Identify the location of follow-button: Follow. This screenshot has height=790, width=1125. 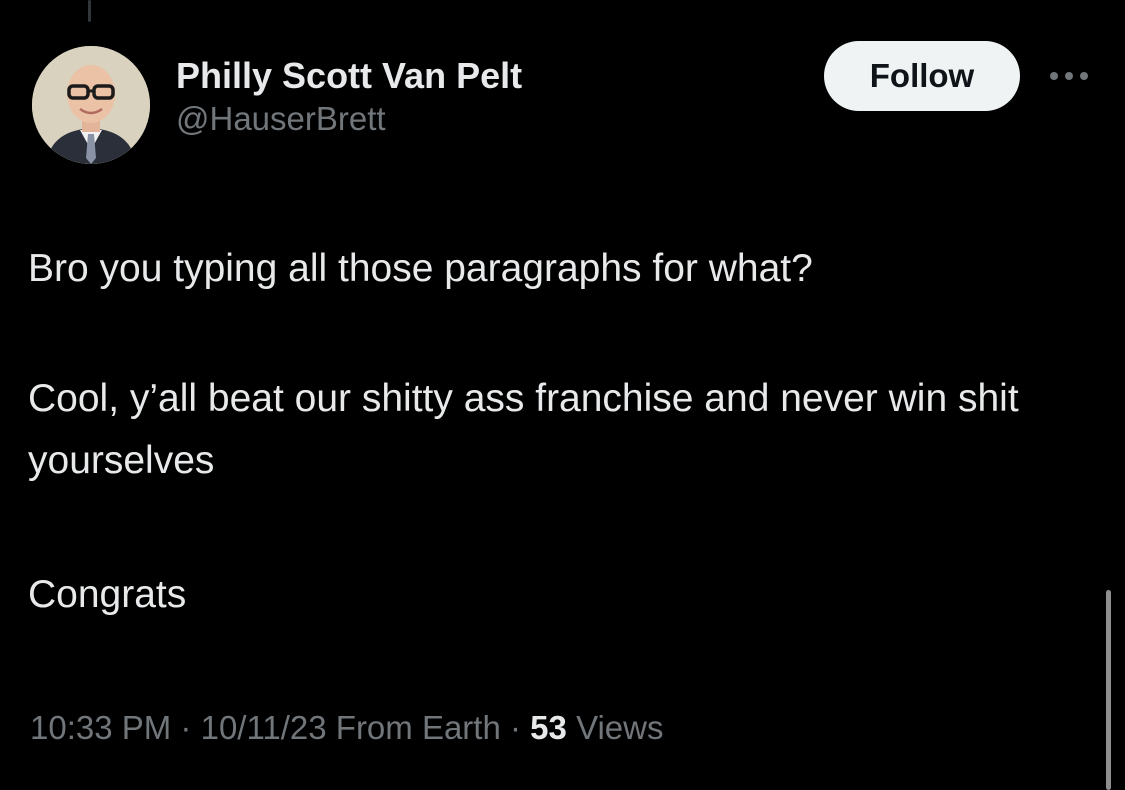
(922, 76).